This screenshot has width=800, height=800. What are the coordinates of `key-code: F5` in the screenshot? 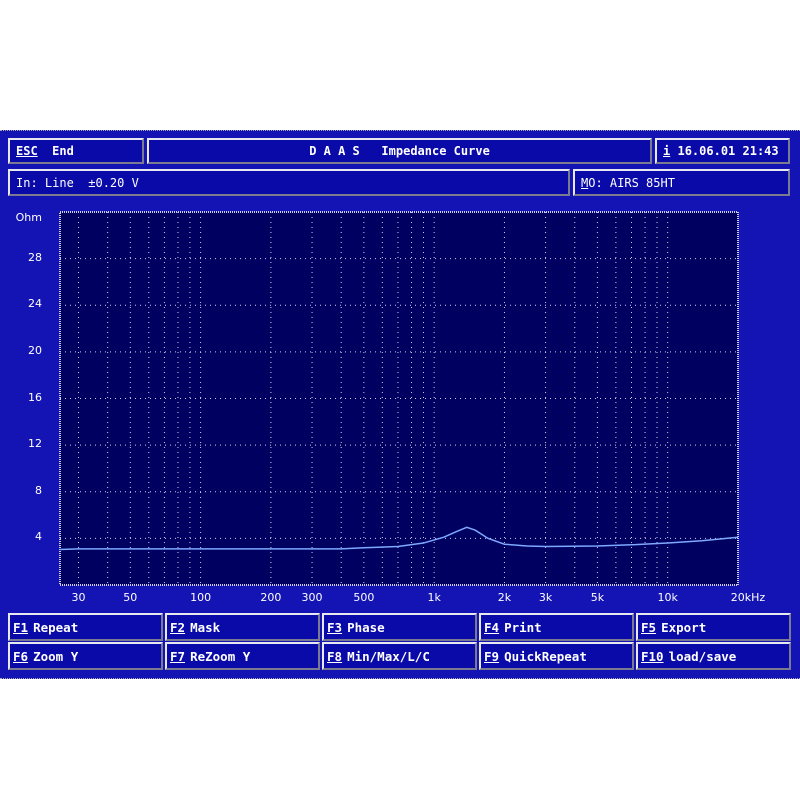 It's located at (649, 627).